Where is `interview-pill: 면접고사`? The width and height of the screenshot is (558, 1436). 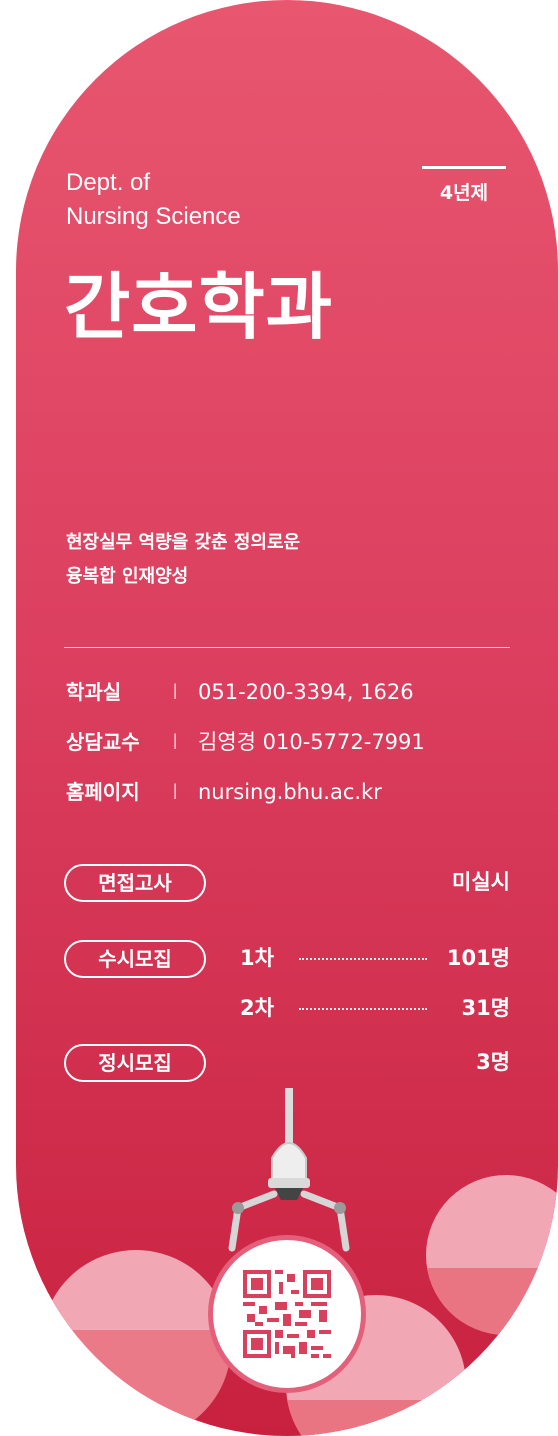 interview-pill: 면접고사 is located at coordinates (135, 883).